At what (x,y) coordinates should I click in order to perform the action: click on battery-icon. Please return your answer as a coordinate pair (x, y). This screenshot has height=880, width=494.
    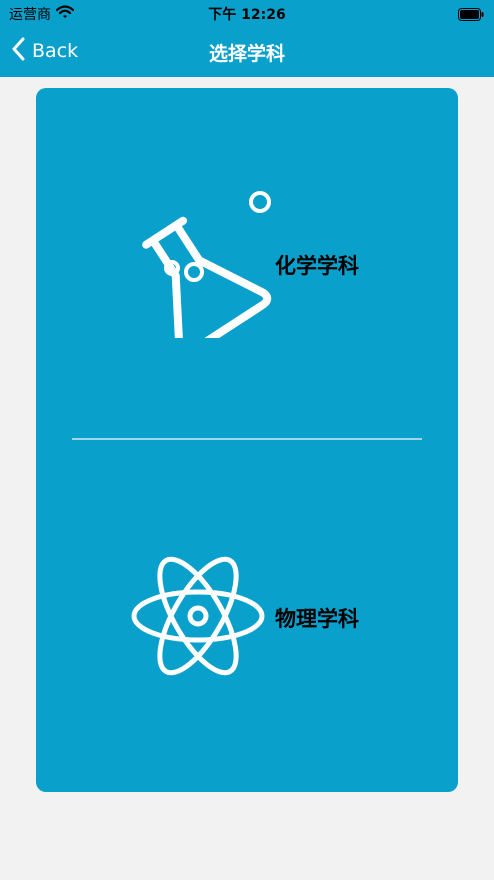
    Looking at the image, I should click on (471, 15).